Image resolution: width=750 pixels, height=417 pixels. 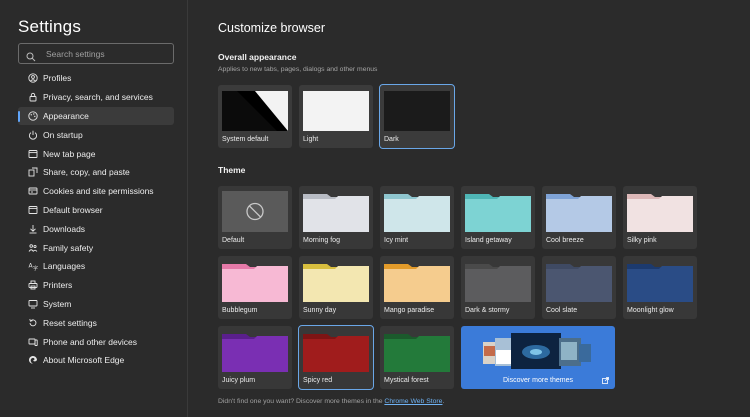 I want to click on theme-tile-silky-pink: Silky pink, so click(x=660, y=217).